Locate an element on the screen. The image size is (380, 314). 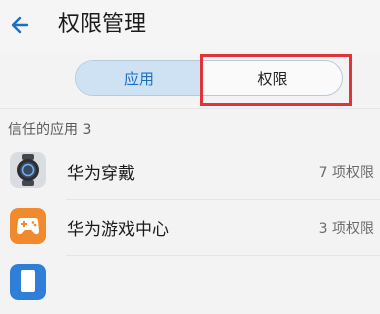
tab-apps: 应用 is located at coordinates (139, 78).